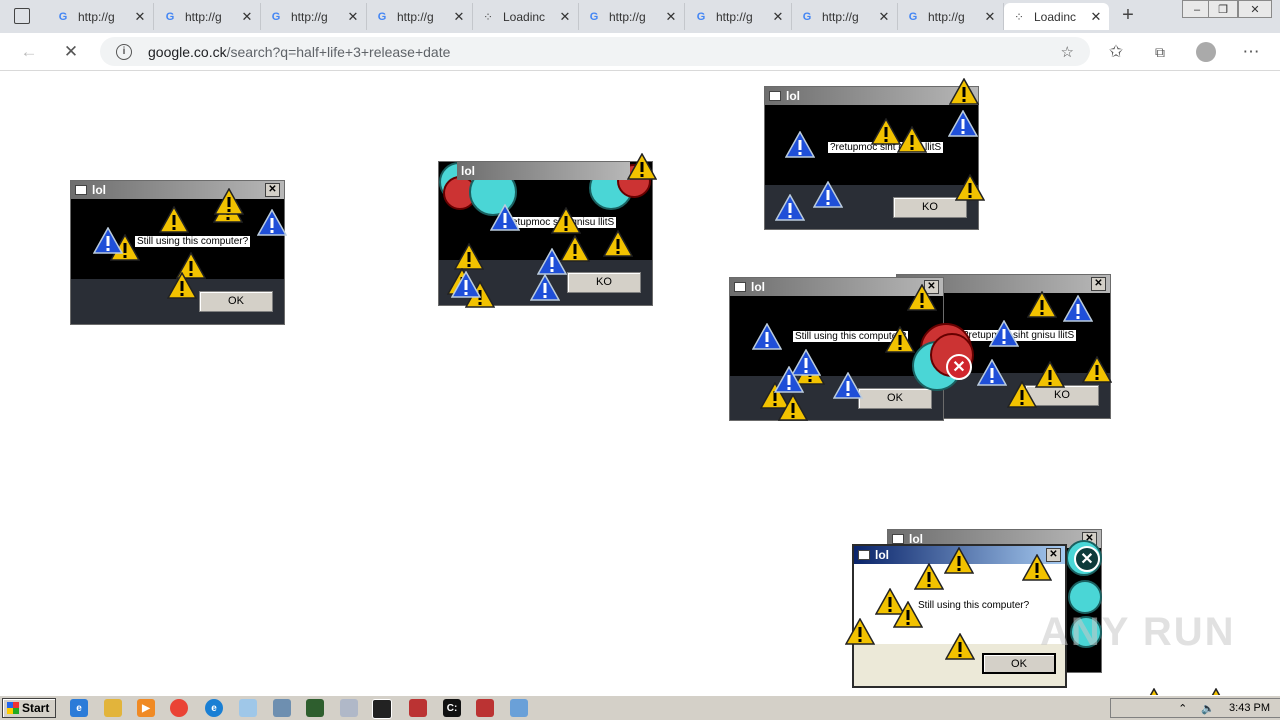  I want to click on profile-avatar, so click(1206, 52).